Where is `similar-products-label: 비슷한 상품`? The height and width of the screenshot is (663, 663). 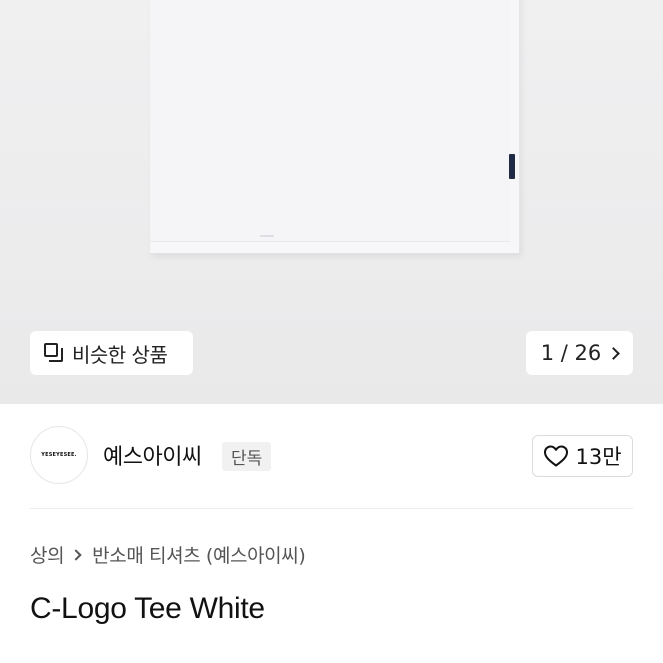 similar-products-label: 비슷한 상품 is located at coordinates (120, 354).